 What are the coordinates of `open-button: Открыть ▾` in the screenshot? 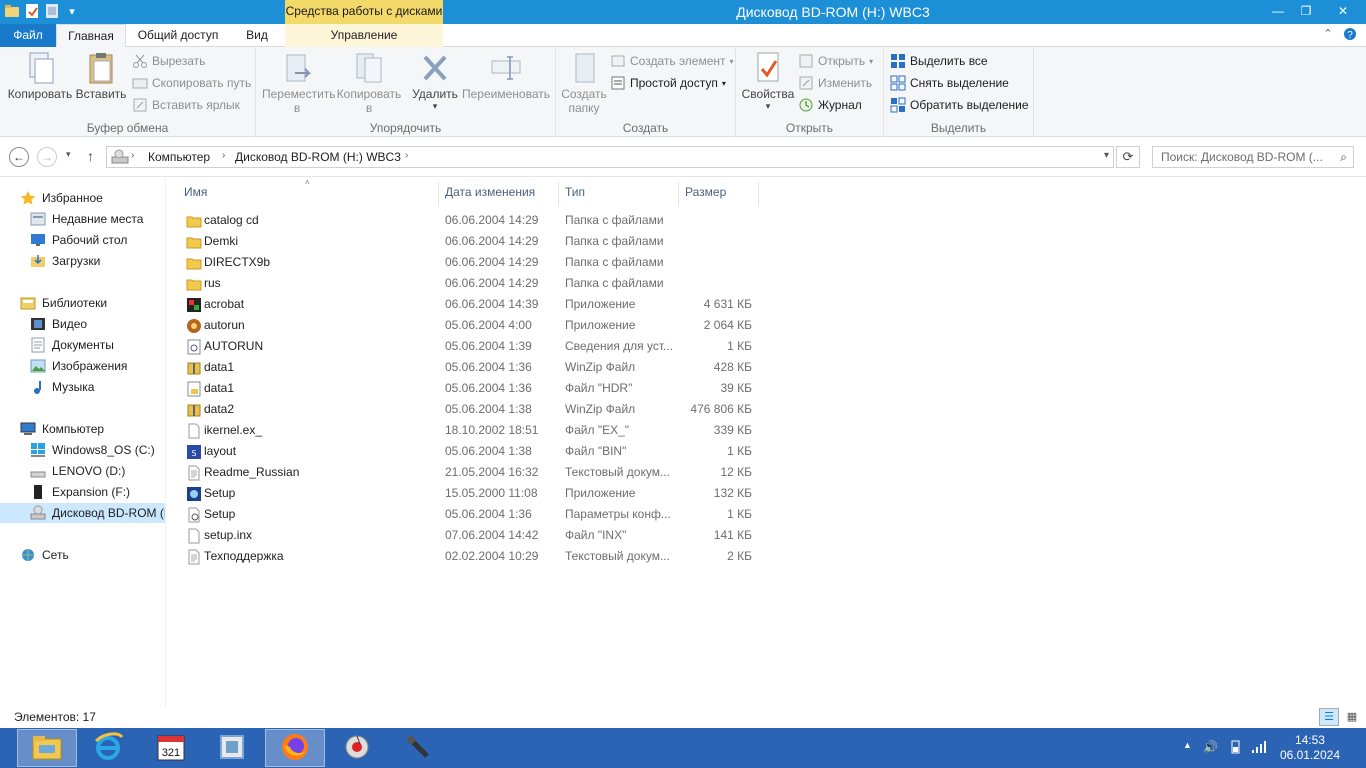 It's located at (835, 61).